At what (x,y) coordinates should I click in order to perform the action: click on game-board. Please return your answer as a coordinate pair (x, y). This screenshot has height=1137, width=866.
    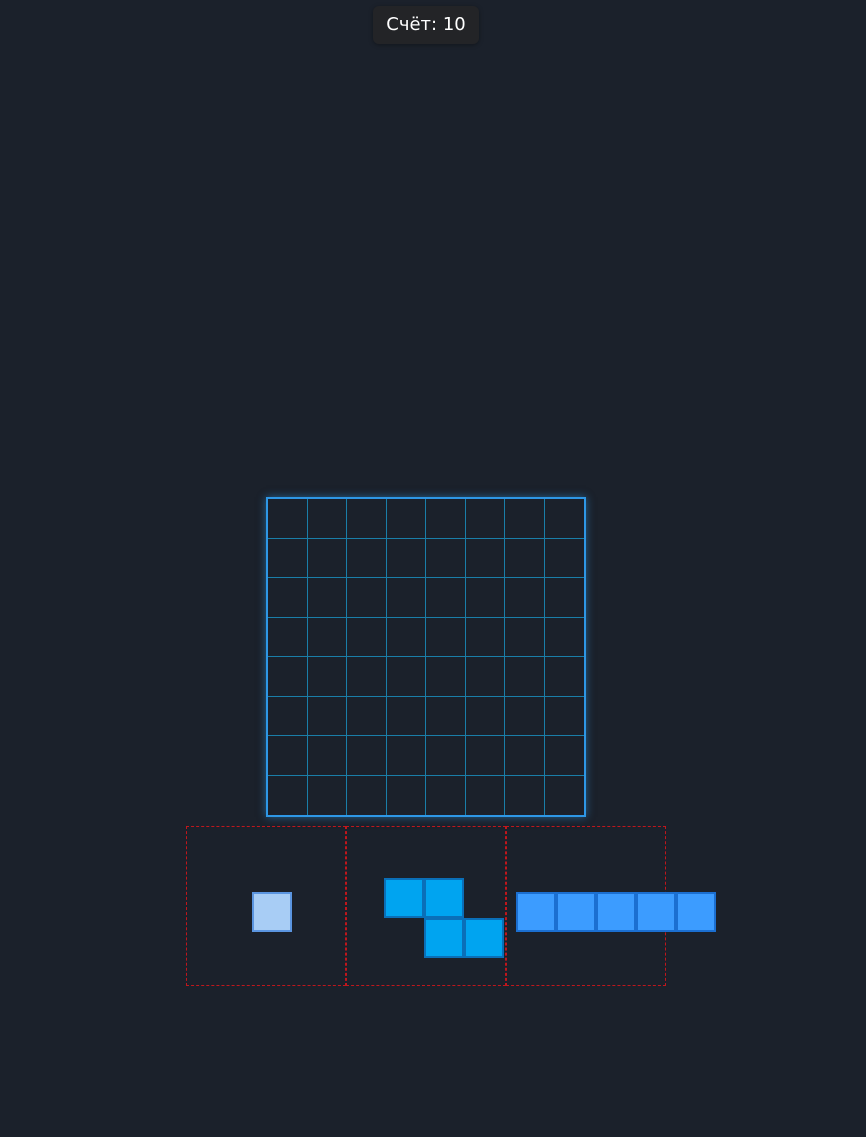
    Looking at the image, I should click on (426, 657).